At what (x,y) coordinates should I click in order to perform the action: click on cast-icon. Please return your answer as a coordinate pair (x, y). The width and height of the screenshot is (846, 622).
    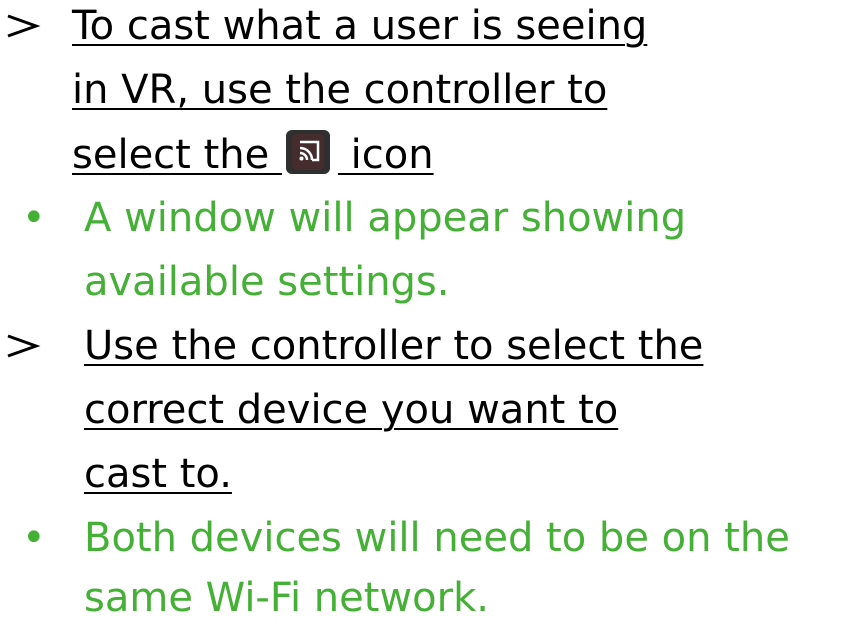
    Looking at the image, I should click on (307, 152).